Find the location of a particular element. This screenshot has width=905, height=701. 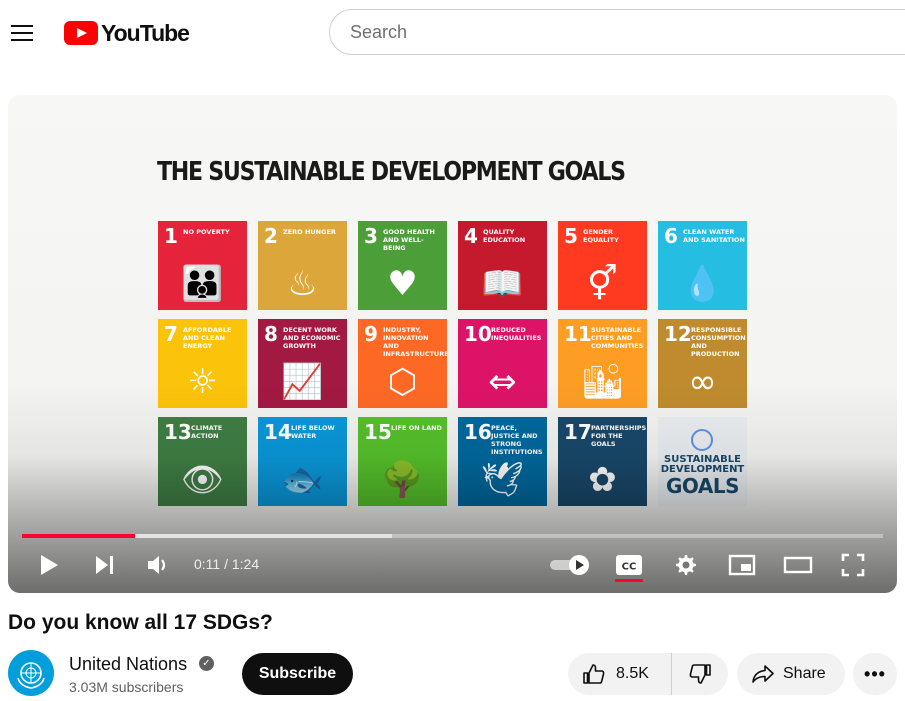

played-fill is located at coordinates (78, 536).